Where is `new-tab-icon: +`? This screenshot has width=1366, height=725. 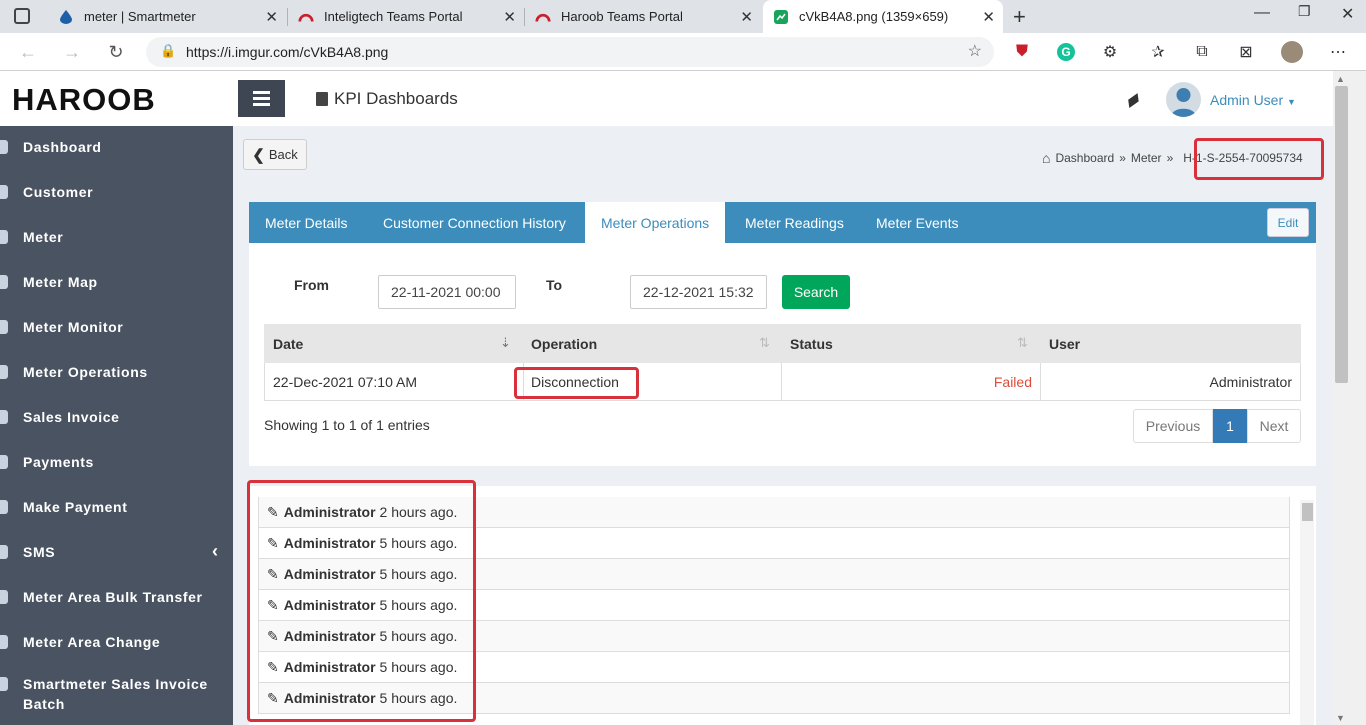 new-tab-icon: + is located at coordinates (1019, 17).